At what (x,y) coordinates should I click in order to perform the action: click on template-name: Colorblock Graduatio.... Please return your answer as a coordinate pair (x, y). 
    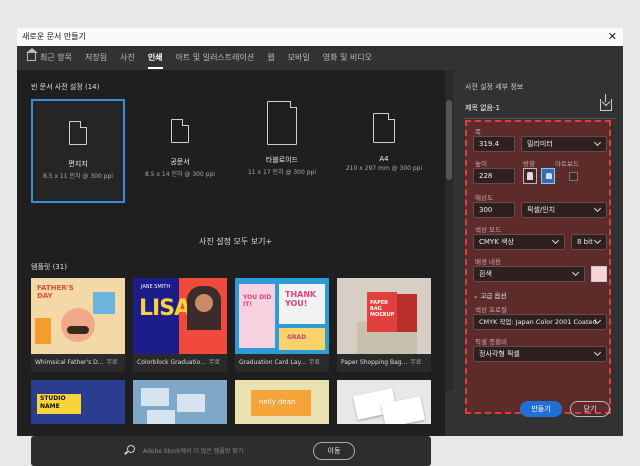
    Looking at the image, I should click on (171, 362).